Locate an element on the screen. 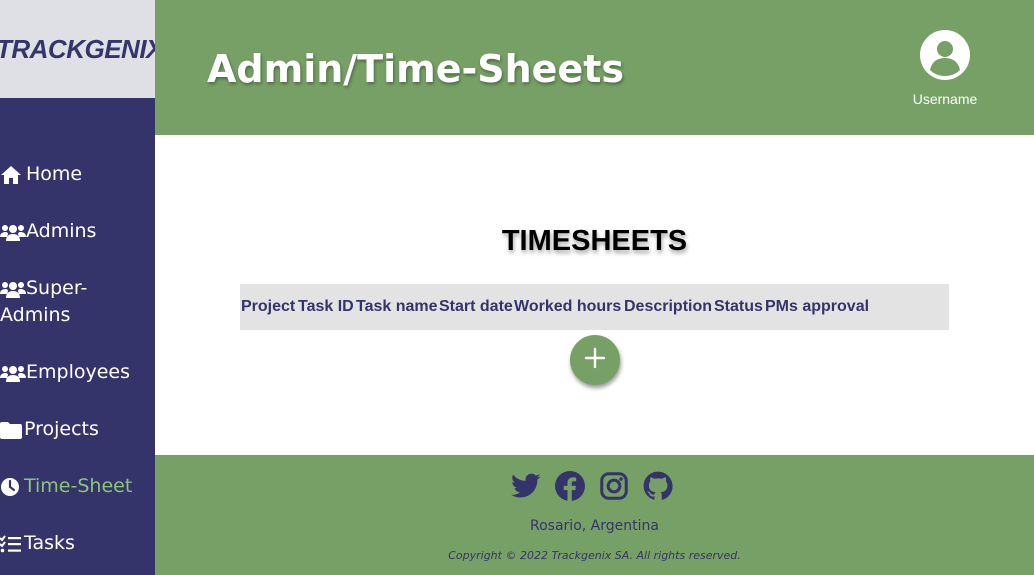 The width and height of the screenshot is (1034, 575). footer-location: Rosario, Argentina is located at coordinates (594, 526).